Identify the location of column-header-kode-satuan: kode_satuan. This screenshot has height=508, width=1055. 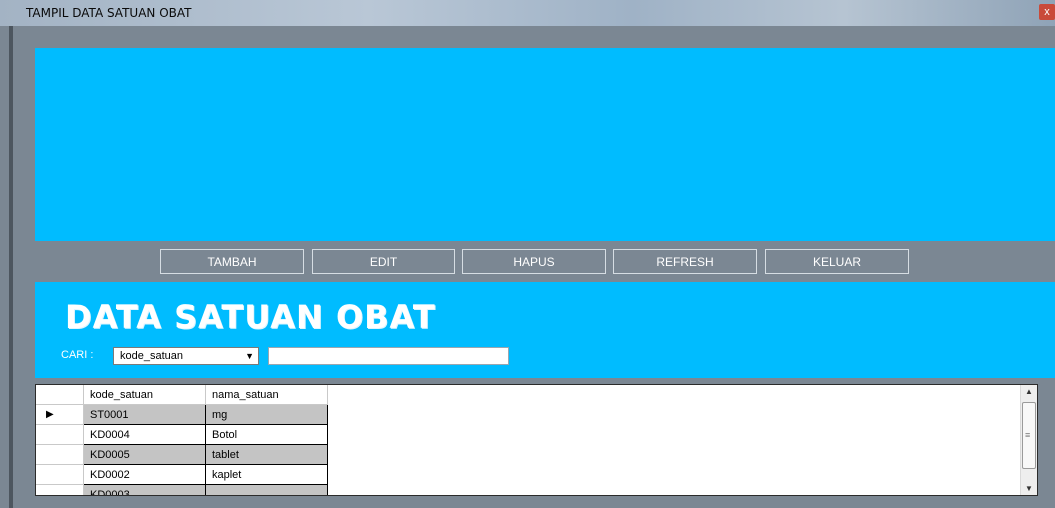
(145, 395).